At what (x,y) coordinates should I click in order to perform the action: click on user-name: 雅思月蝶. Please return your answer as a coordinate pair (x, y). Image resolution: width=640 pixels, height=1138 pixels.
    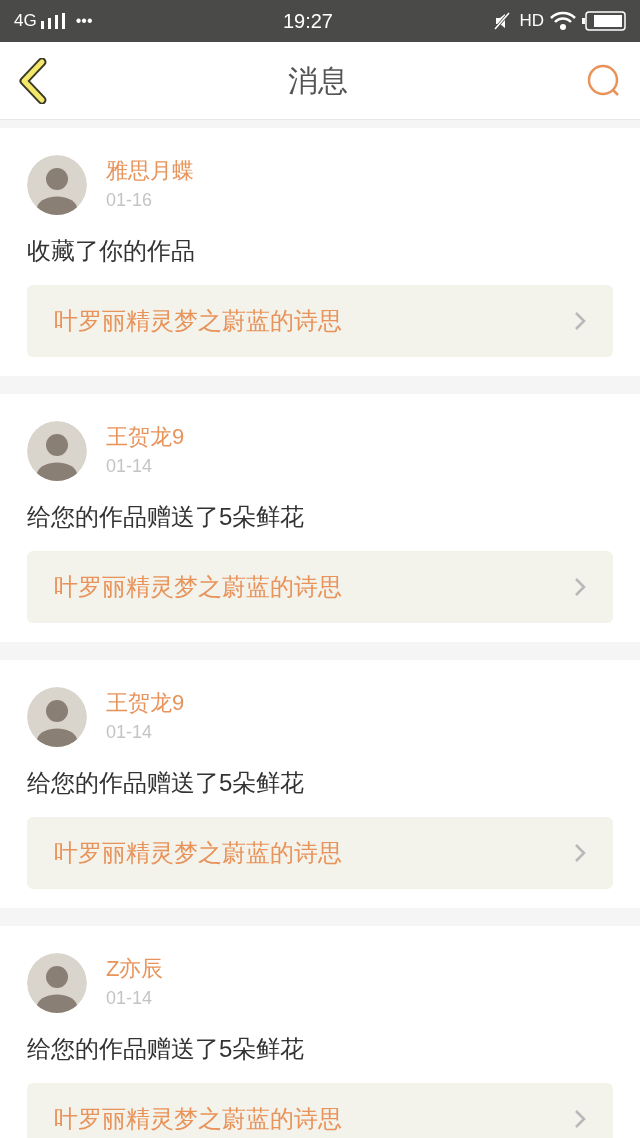
    Looking at the image, I should click on (150, 171).